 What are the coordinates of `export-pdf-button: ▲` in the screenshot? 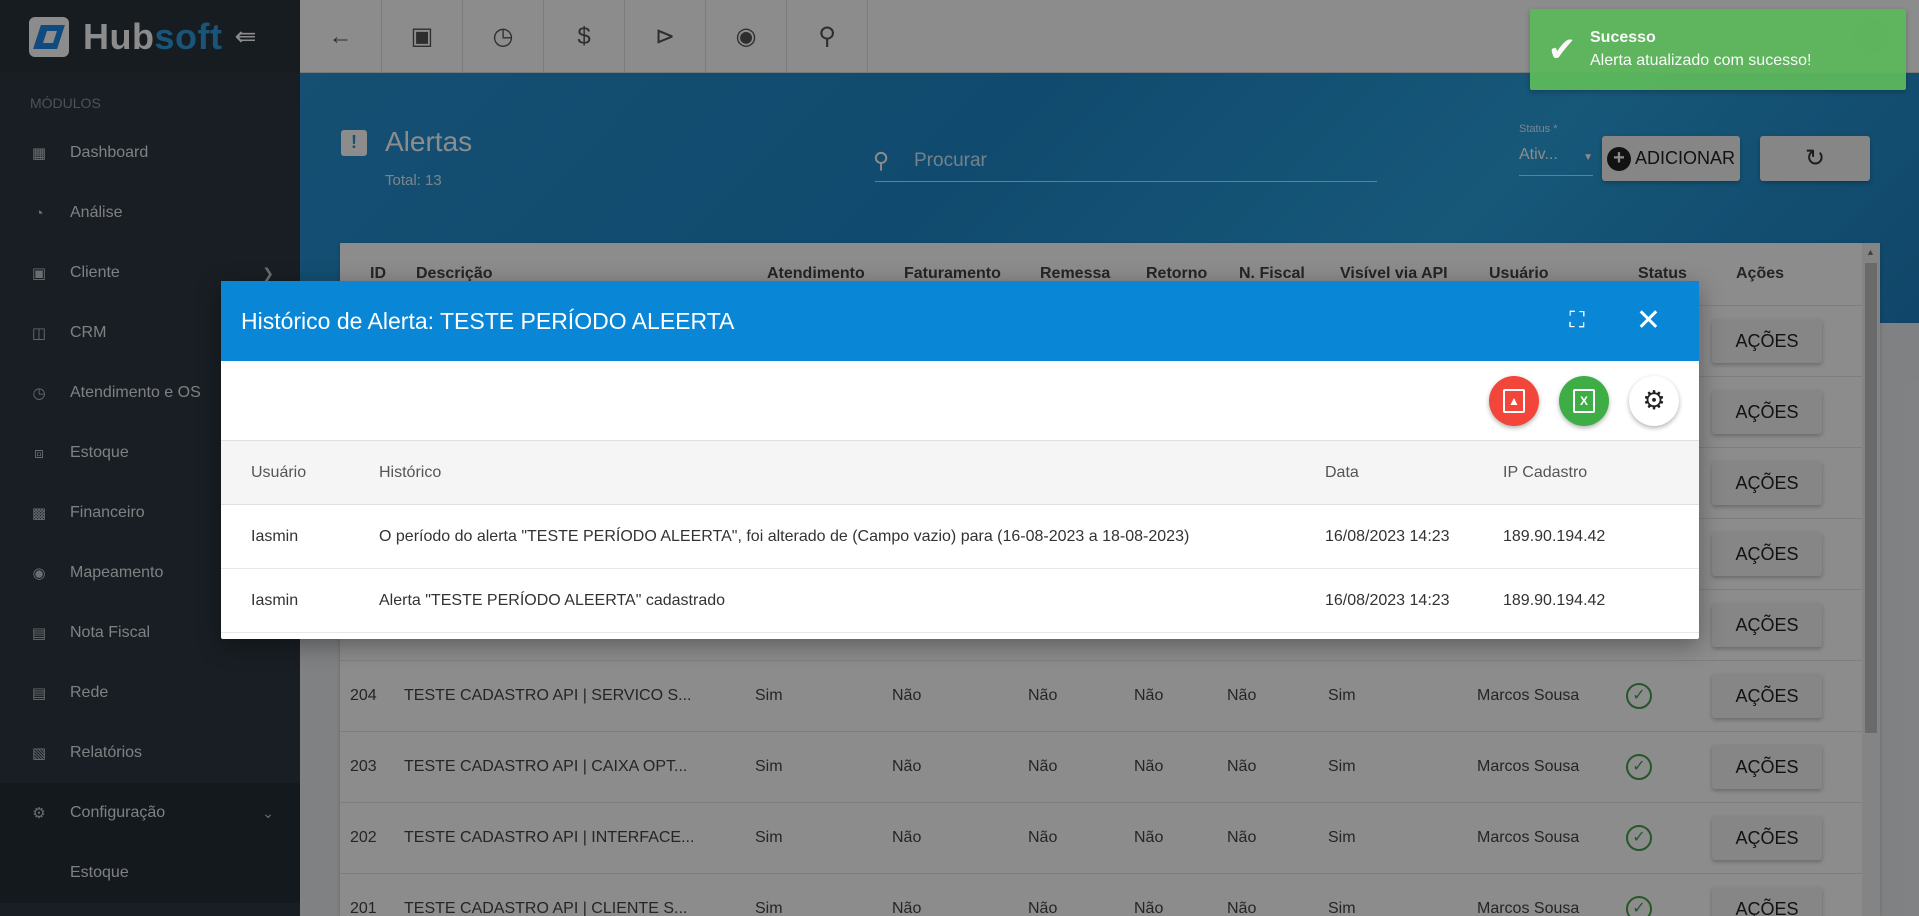 It's located at (1514, 400).